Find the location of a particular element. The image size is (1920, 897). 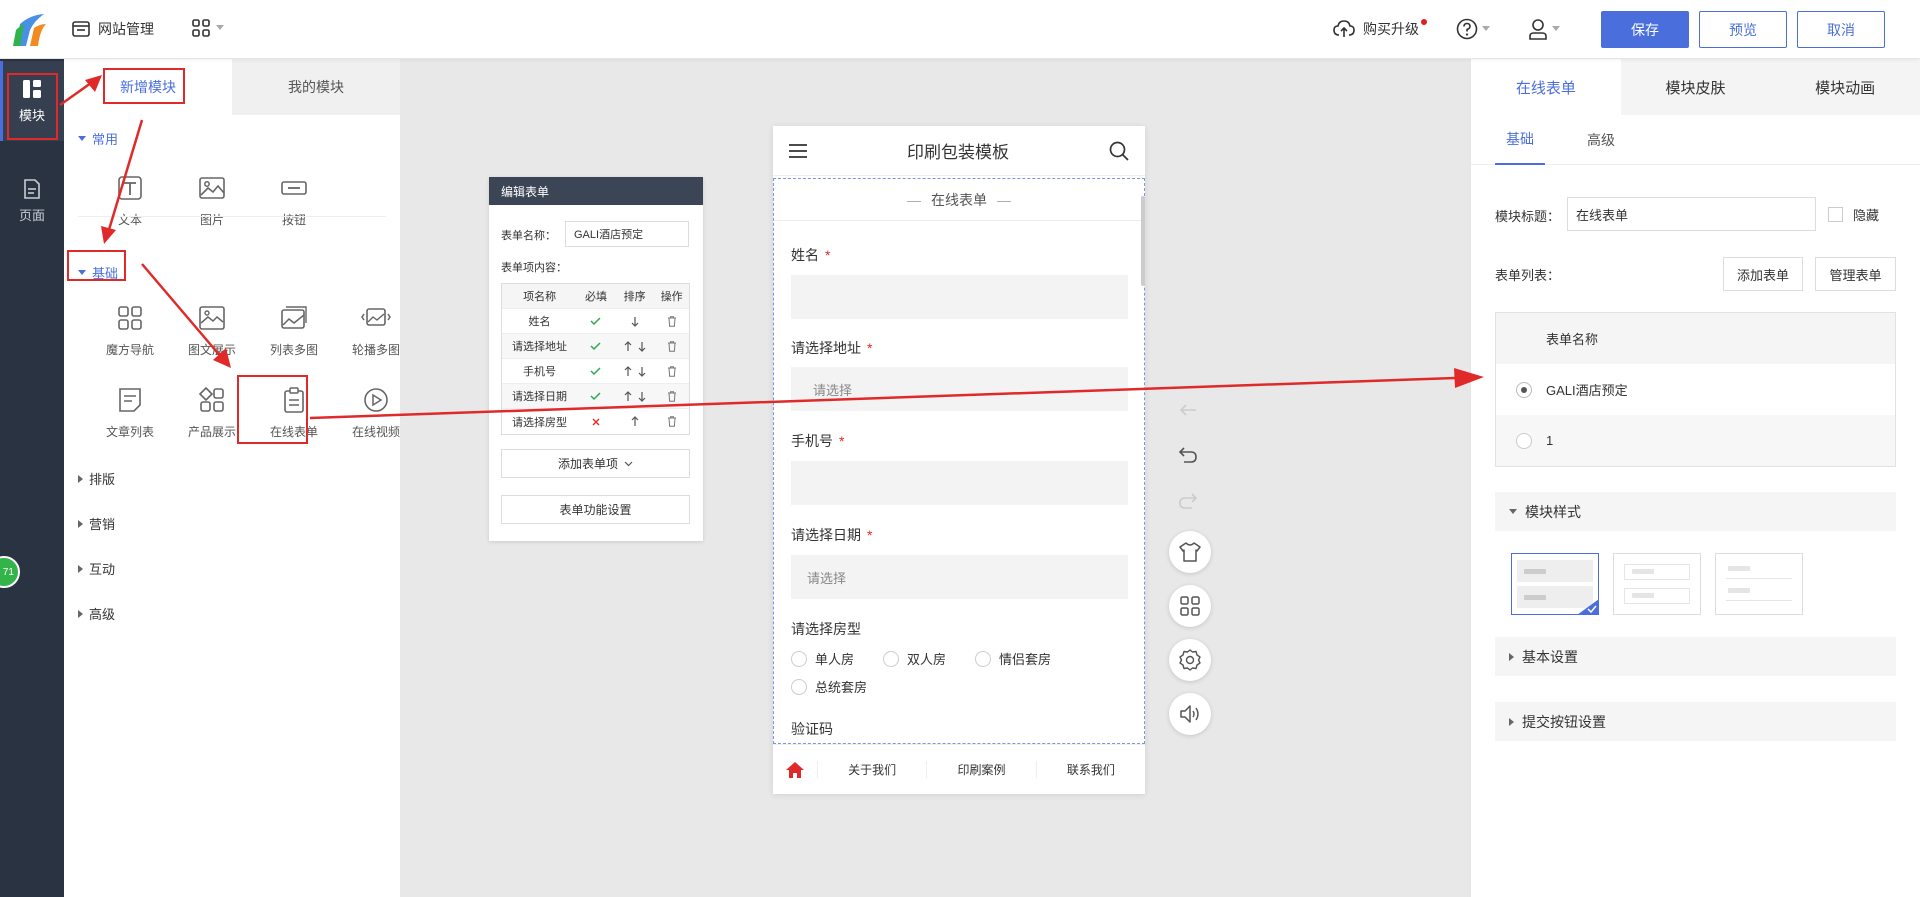

tab-my-module: 我的模块 is located at coordinates (316, 87).